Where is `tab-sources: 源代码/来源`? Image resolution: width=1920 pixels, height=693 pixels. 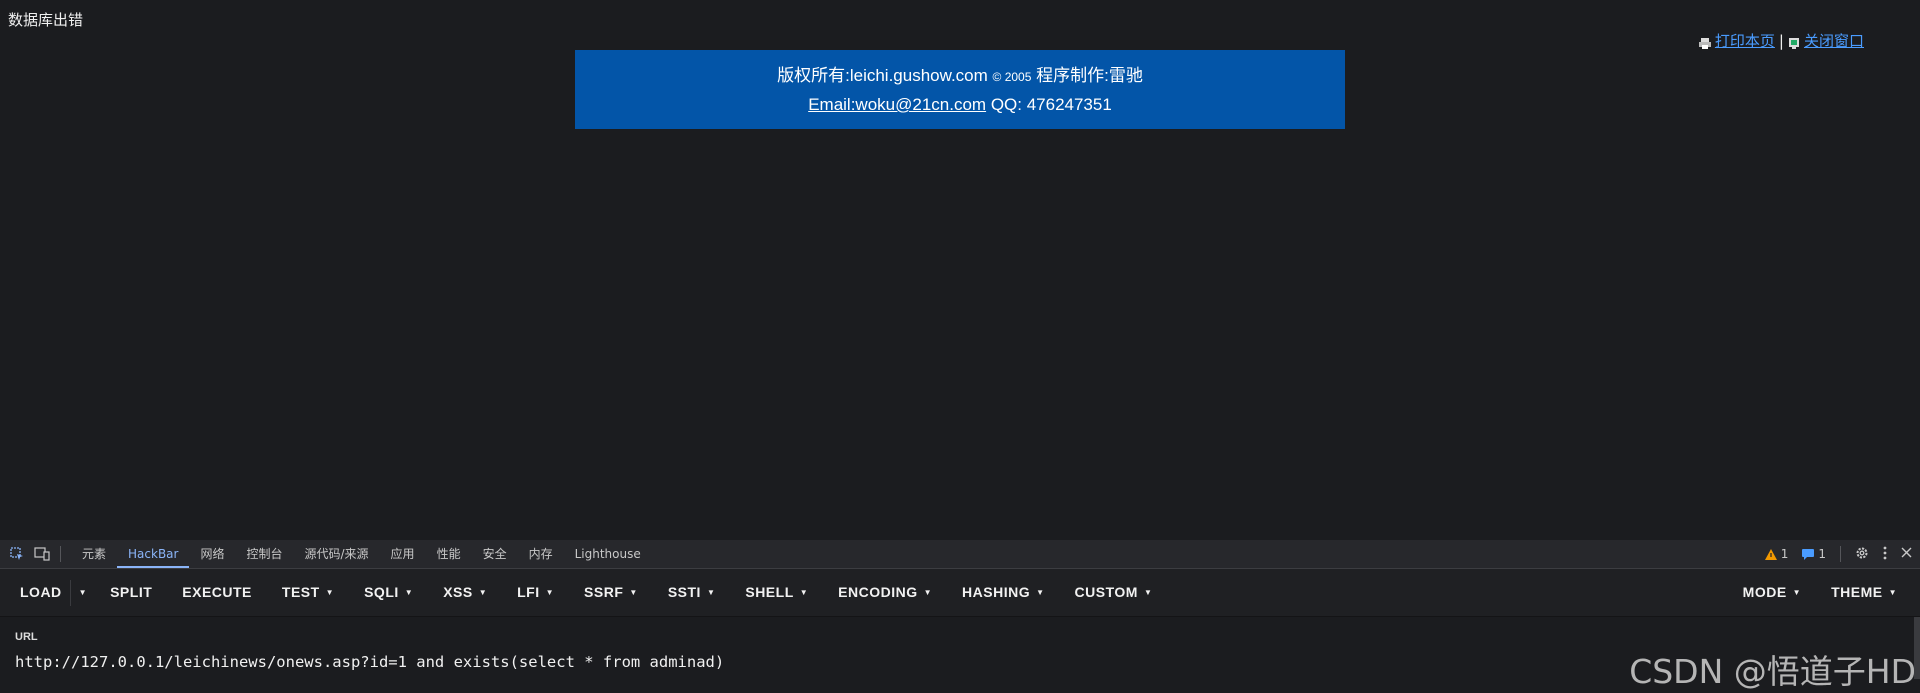 tab-sources: 源代码/来源 is located at coordinates (337, 554).